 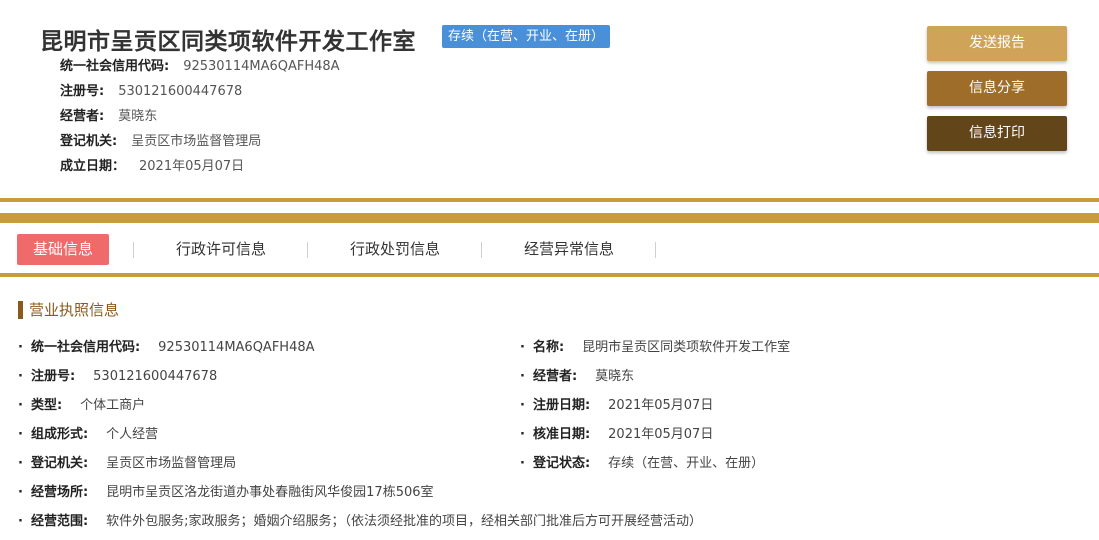 I want to click on header-value: 530121600447678, so click(x=180, y=91).